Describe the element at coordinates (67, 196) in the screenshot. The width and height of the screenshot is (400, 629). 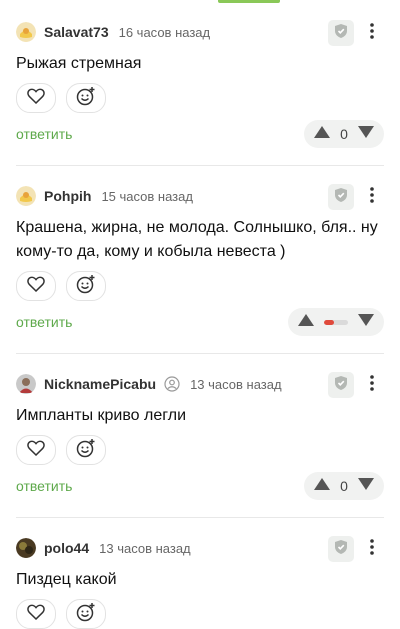
I see `username: Pohpih` at that location.